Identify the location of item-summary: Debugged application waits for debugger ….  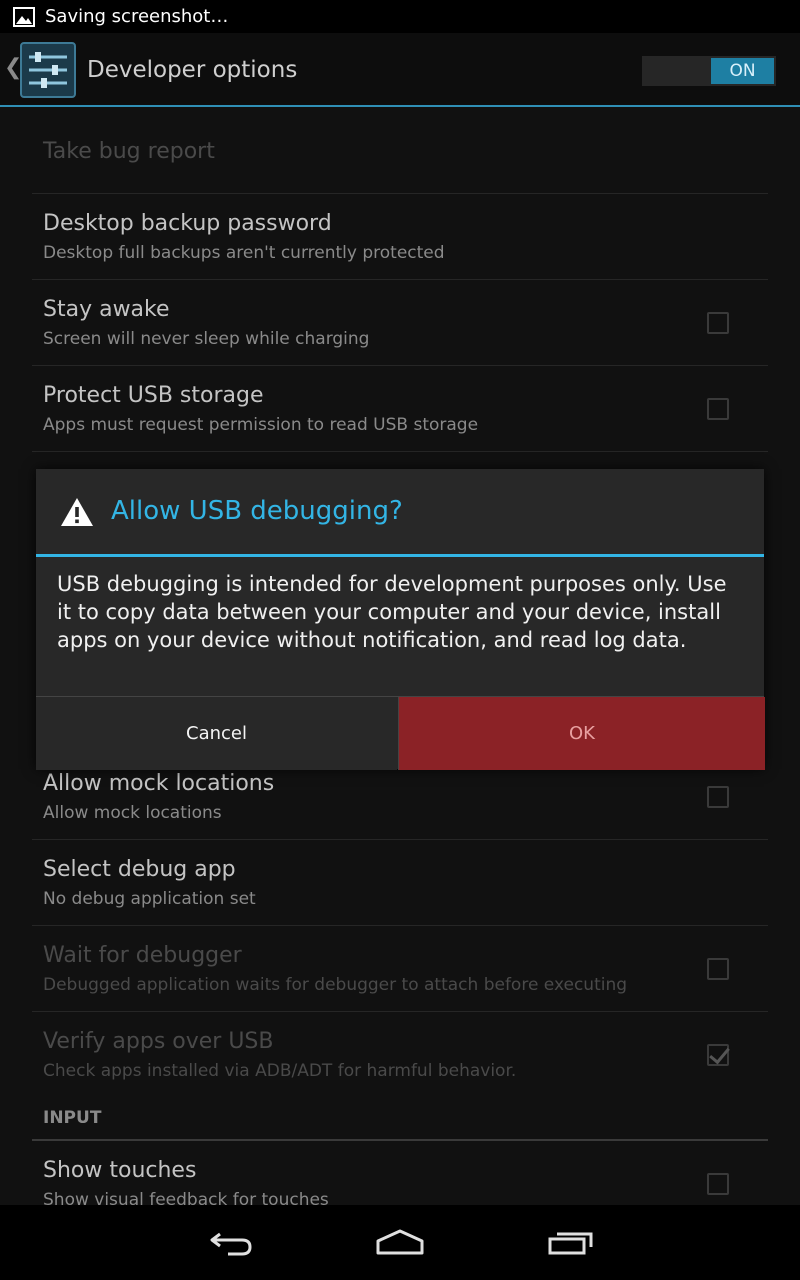
(335, 985).